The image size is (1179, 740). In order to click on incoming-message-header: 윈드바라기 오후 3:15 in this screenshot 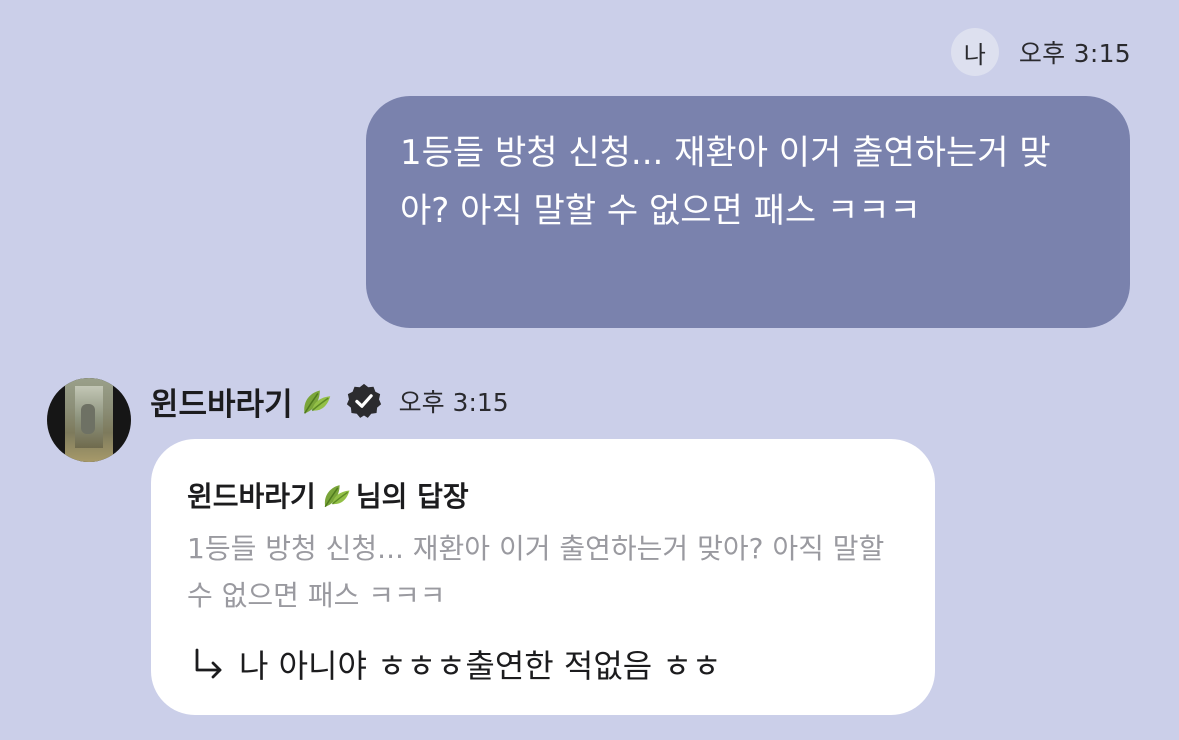, I will do `click(329, 401)`.